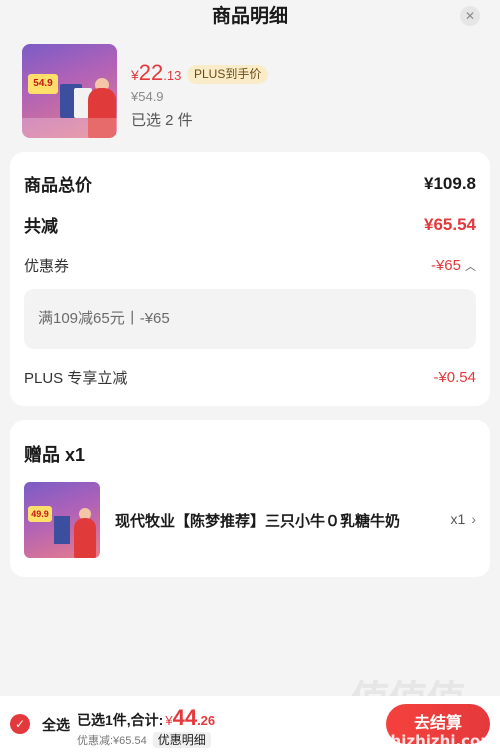 This screenshot has height=752, width=500. I want to click on total-price-label: 商品总价, so click(58, 185).